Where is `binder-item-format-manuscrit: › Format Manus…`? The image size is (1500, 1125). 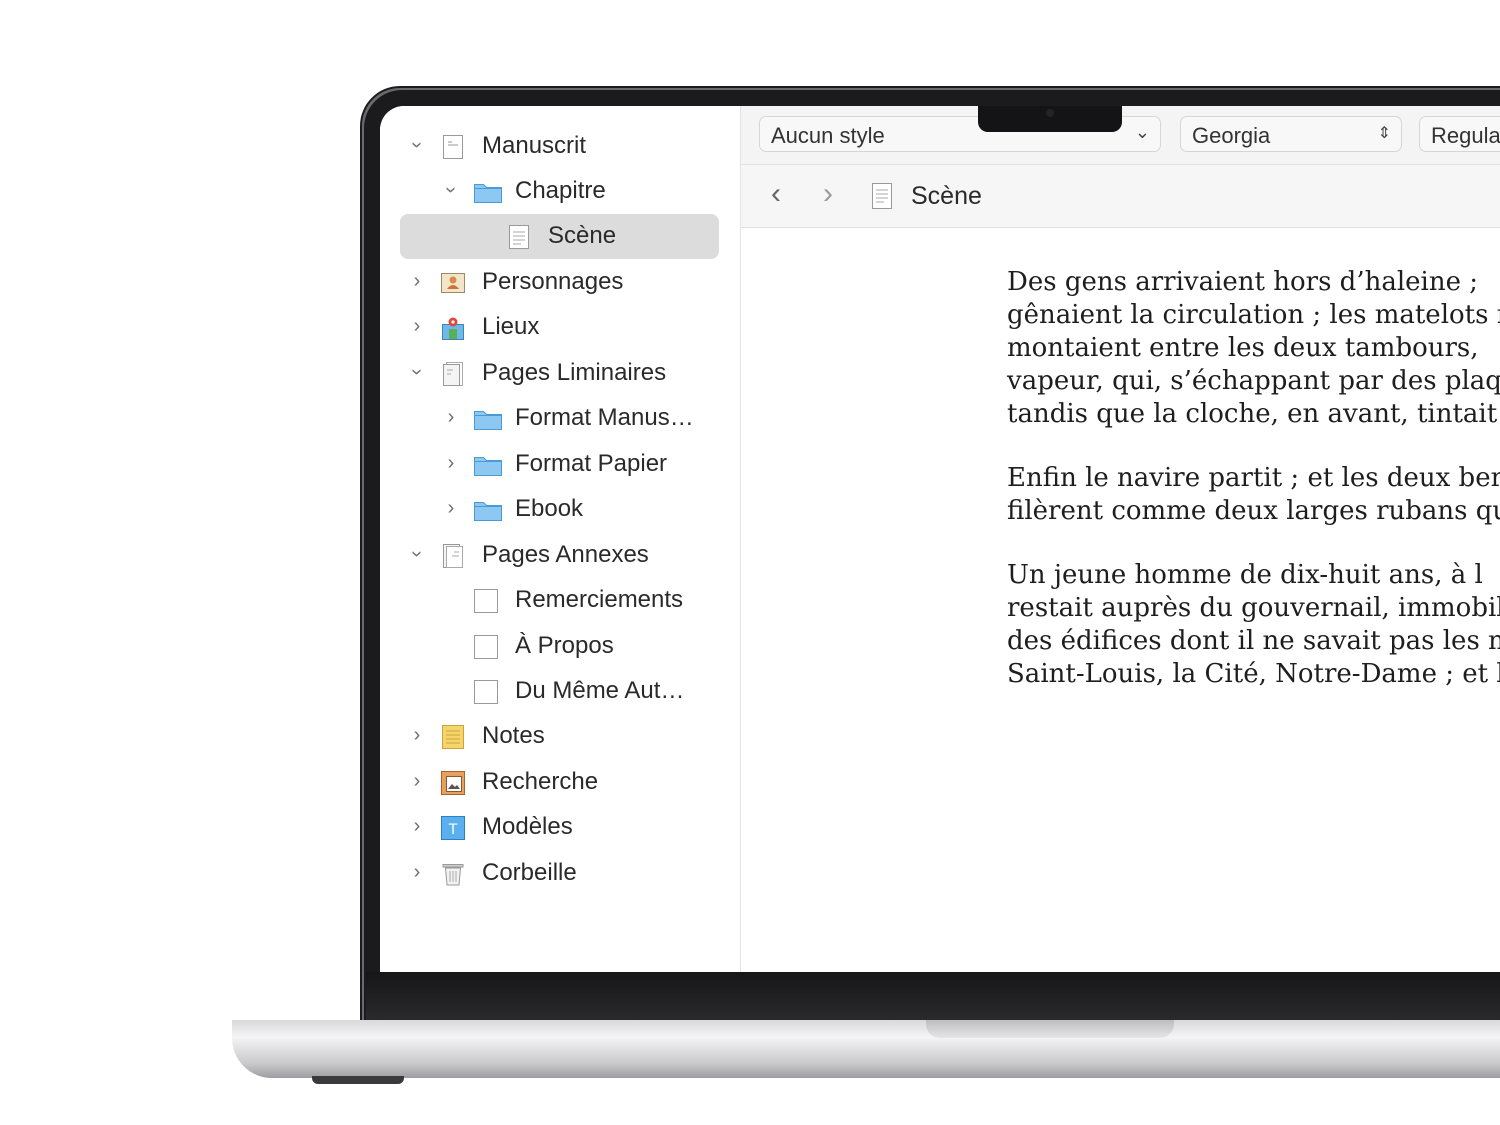 binder-item-format-manuscrit: › Format Manus… is located at coordinates (560, 418).